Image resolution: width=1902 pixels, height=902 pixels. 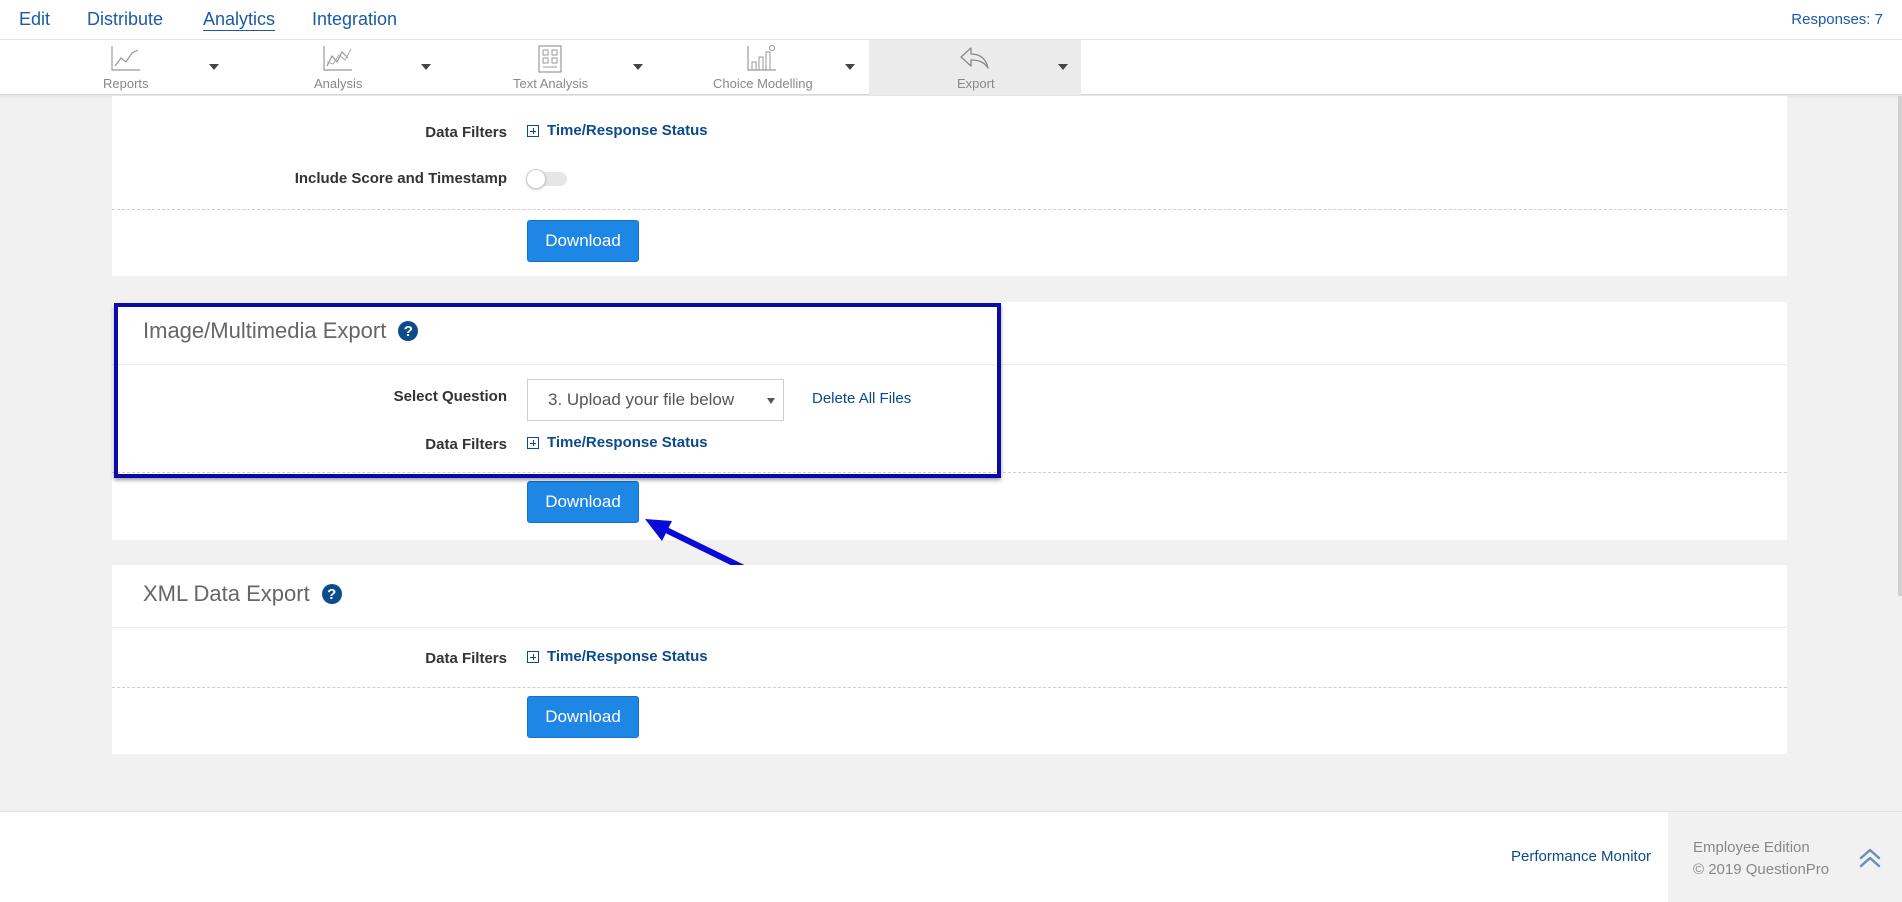 What do you see at coordinates (126, 83) in the screenshot?
I see `toolbar-reports-label: Reports` at bounding box center [126, 83].